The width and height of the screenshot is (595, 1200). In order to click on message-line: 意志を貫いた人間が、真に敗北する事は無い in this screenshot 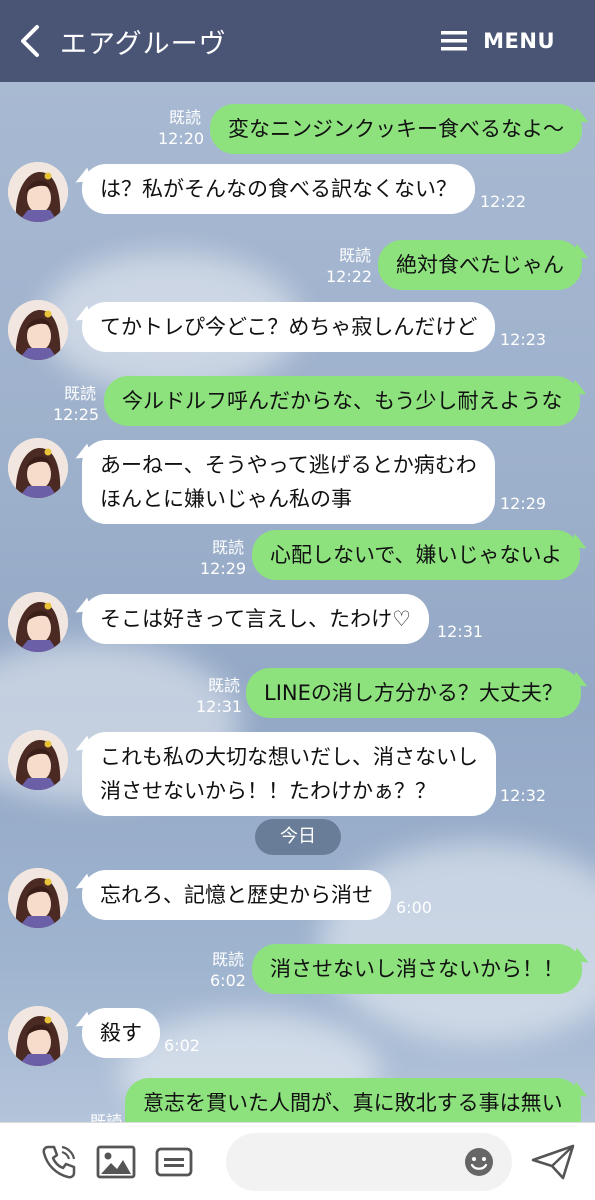, I will do `click(353, 1103)`.